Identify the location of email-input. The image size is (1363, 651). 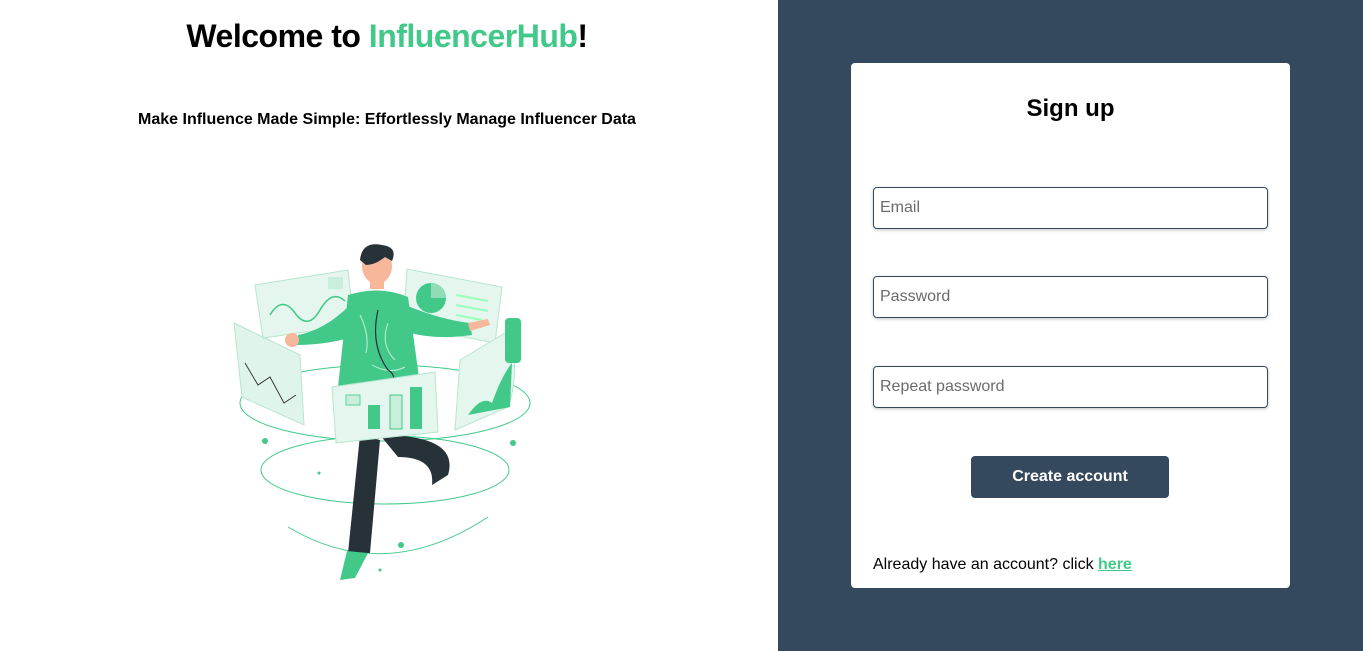
(1070, 208).